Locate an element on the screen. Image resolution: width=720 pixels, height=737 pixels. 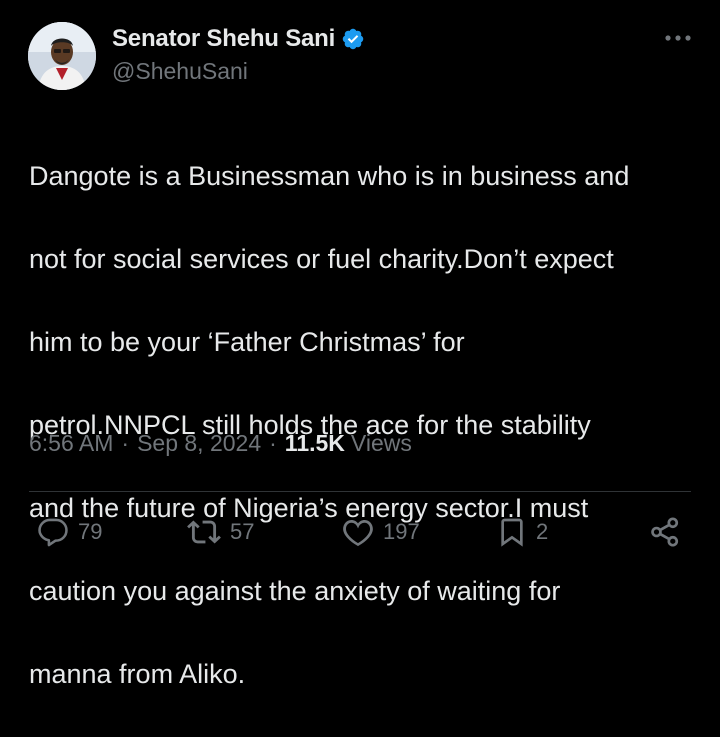
divider is located at coordinates (360, 491).